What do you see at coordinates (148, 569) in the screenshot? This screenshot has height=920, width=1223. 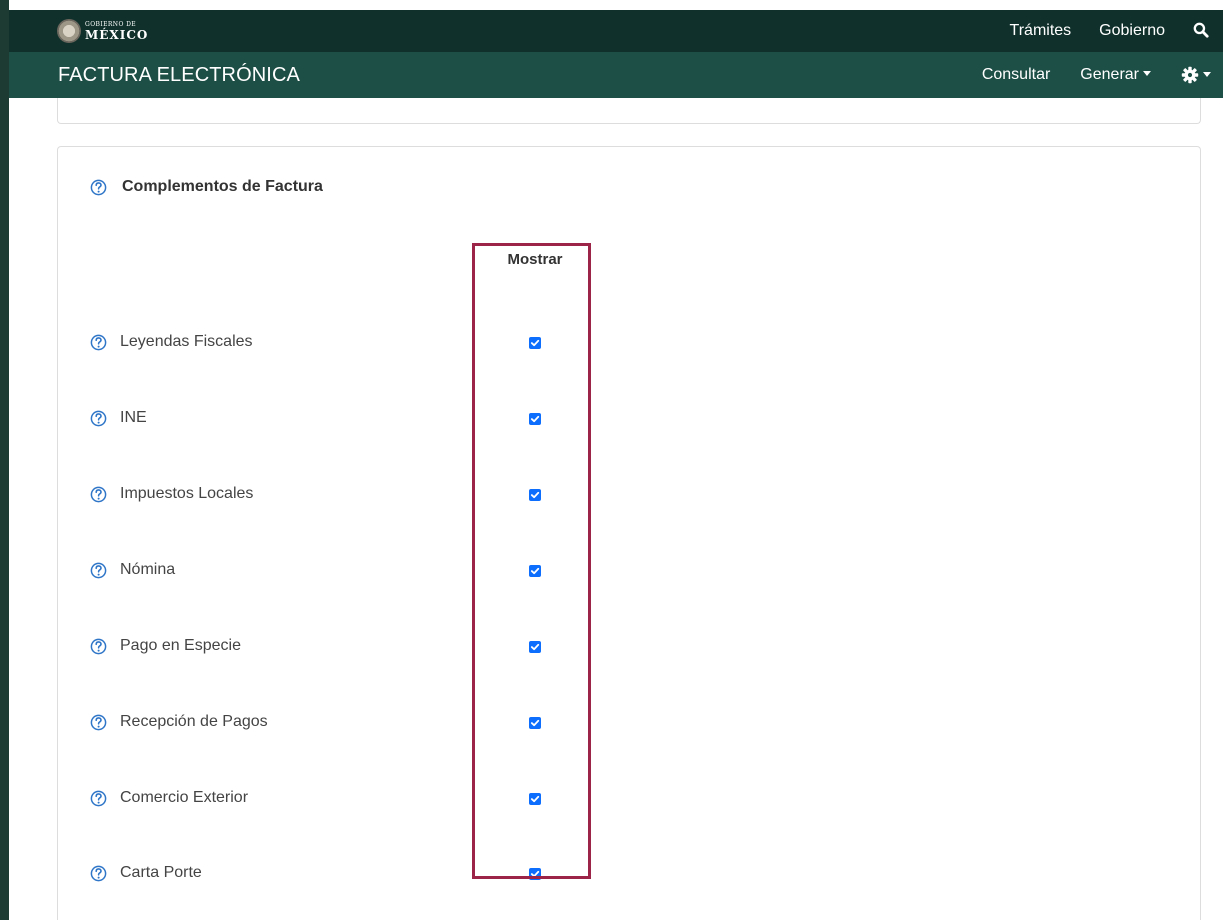 I see `complement-label: Nómina` at bounding box center [148, 569].